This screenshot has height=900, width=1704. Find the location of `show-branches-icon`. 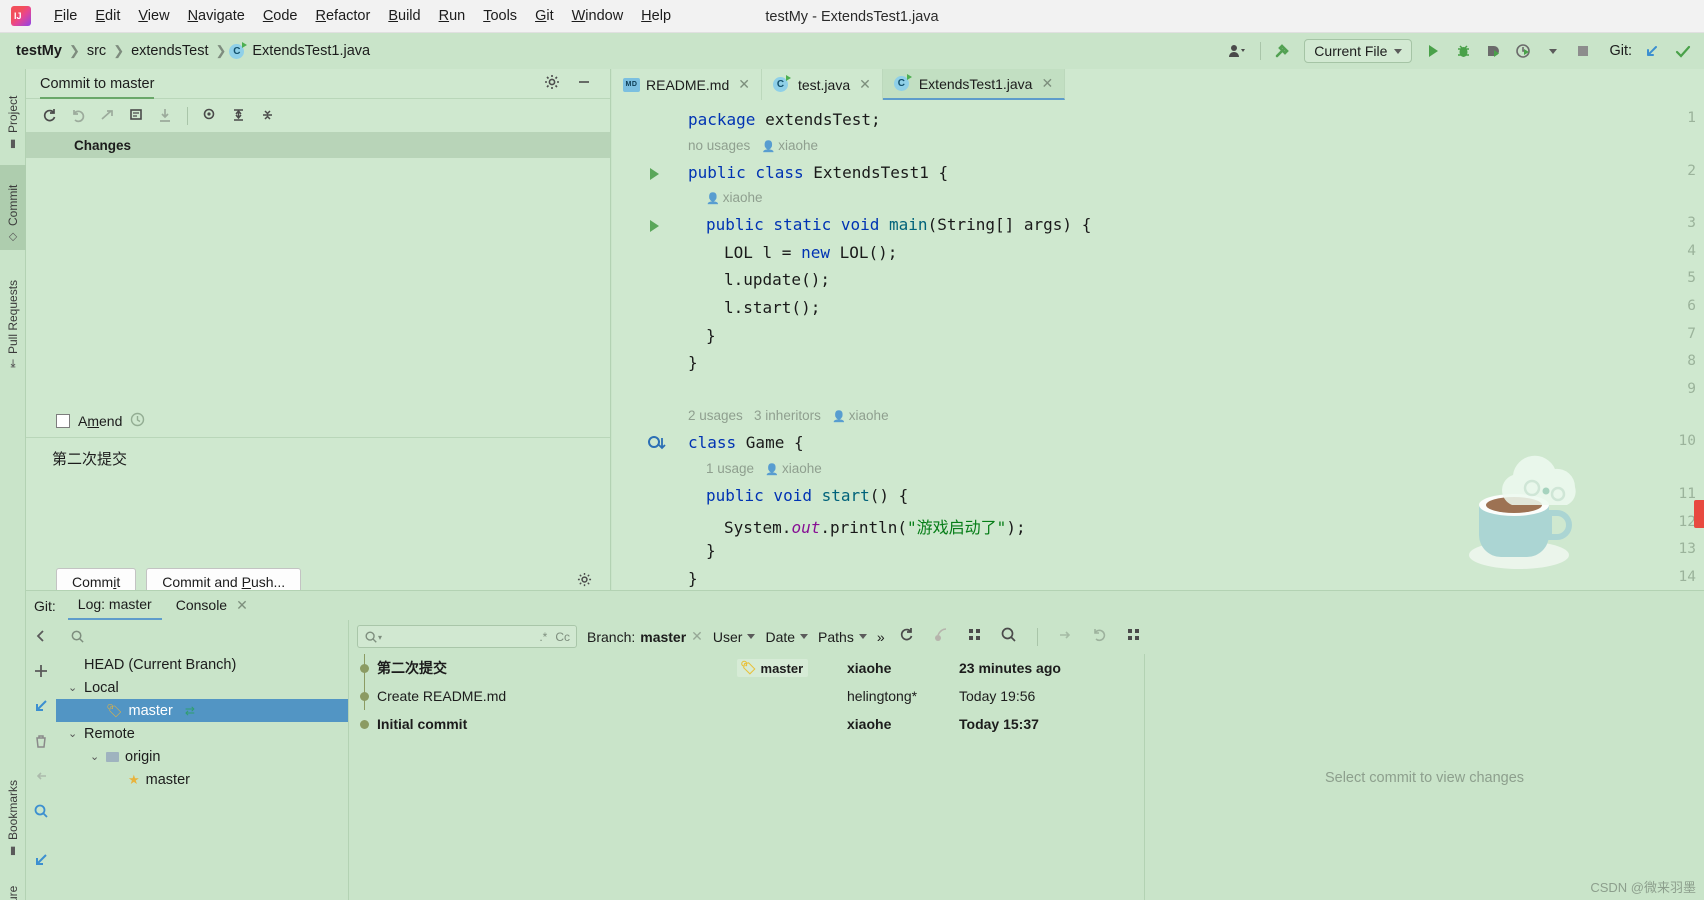

show-branches-icon is located at coordinates (975, 637).